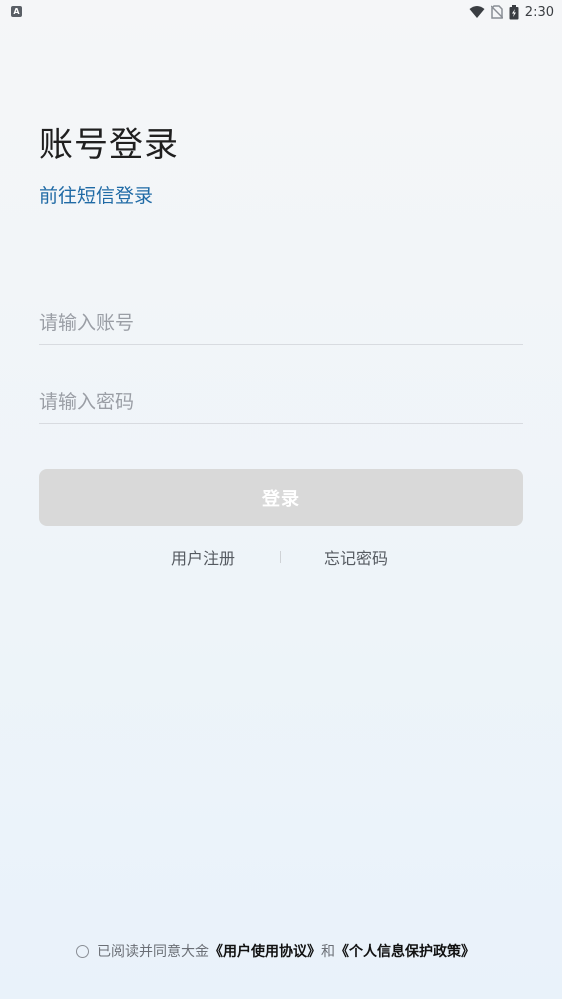 This screenshot has height=999, width=562. Describe the element at coordinates (96, 194) in the screenshot. I see `sms-login-link: 前往短信登录` at that location.